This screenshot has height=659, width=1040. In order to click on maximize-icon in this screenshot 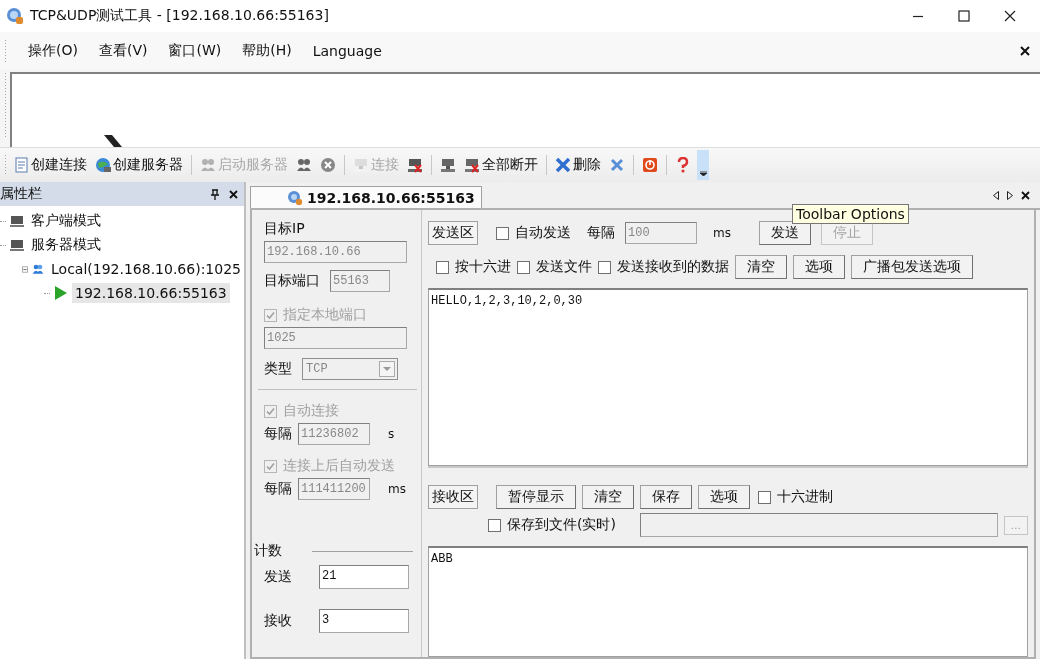, I will do `click(964, 16)`.